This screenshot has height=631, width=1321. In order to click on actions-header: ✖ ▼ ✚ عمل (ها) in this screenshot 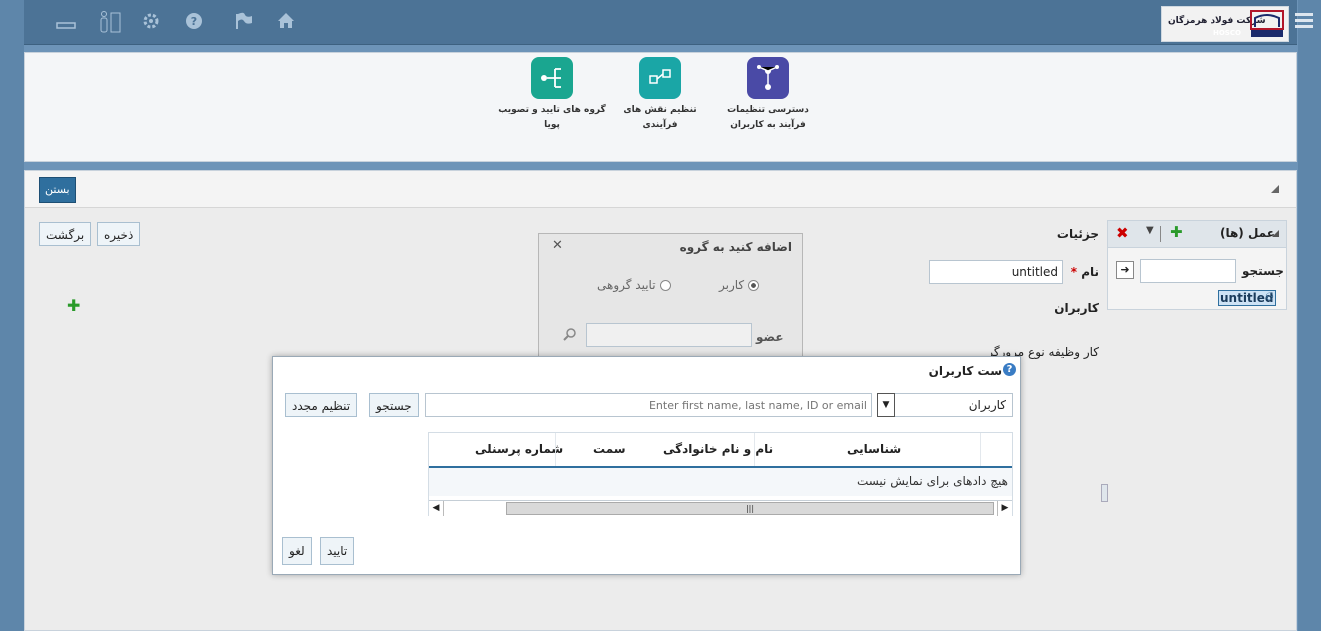, I will do `click(1197, 234)`.